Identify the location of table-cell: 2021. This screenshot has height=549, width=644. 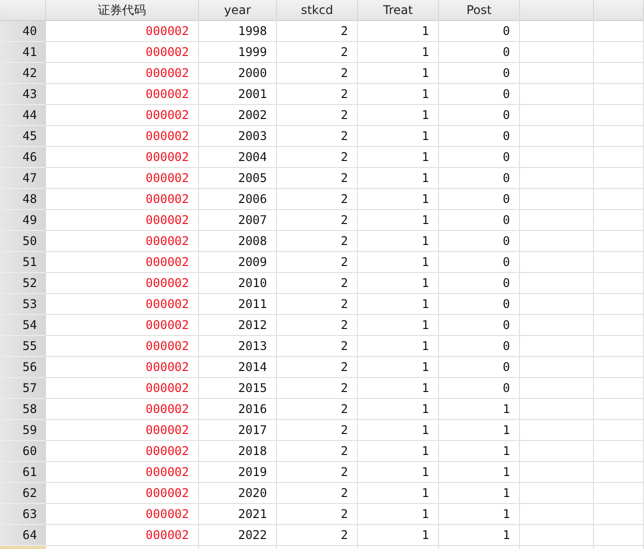
(238, 514).